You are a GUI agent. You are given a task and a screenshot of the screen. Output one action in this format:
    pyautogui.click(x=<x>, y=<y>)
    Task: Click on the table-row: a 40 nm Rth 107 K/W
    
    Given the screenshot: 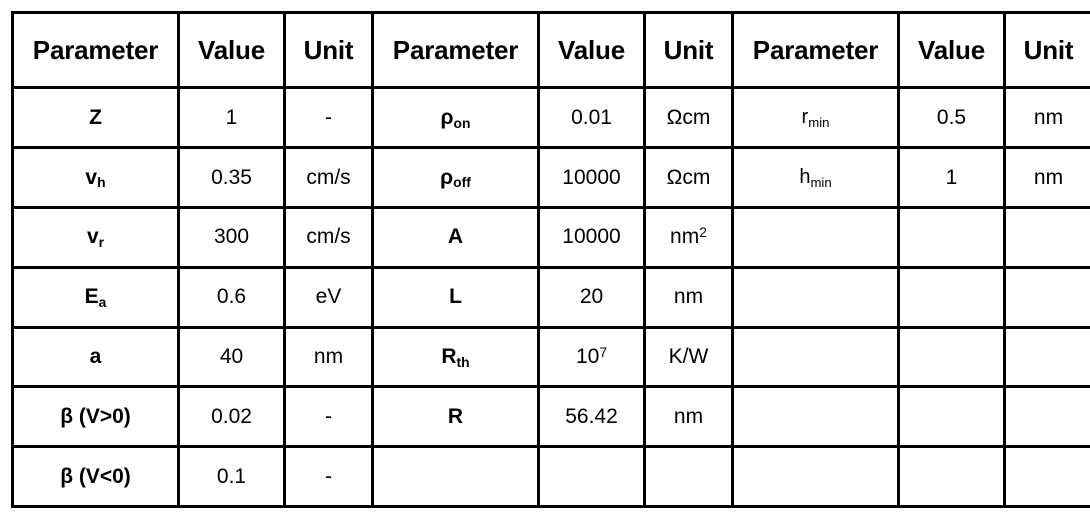 What is the action you would take?
    pyautogui.click(x=550, y=357)
    